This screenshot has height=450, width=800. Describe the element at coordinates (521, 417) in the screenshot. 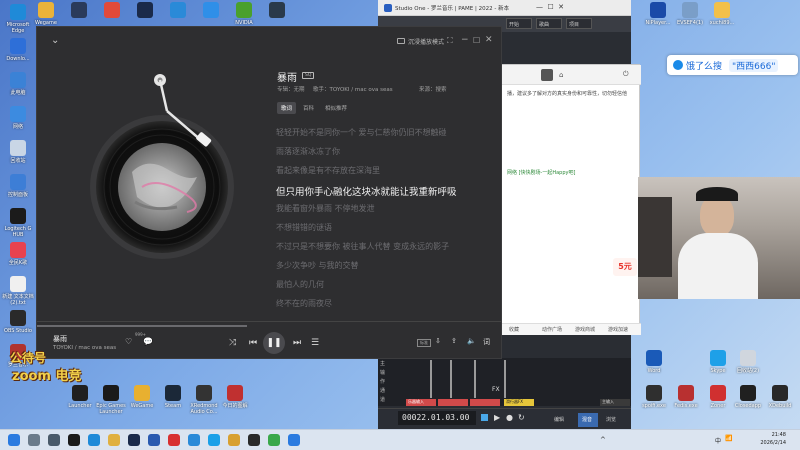

I see `loop-button: ↻` at that location.